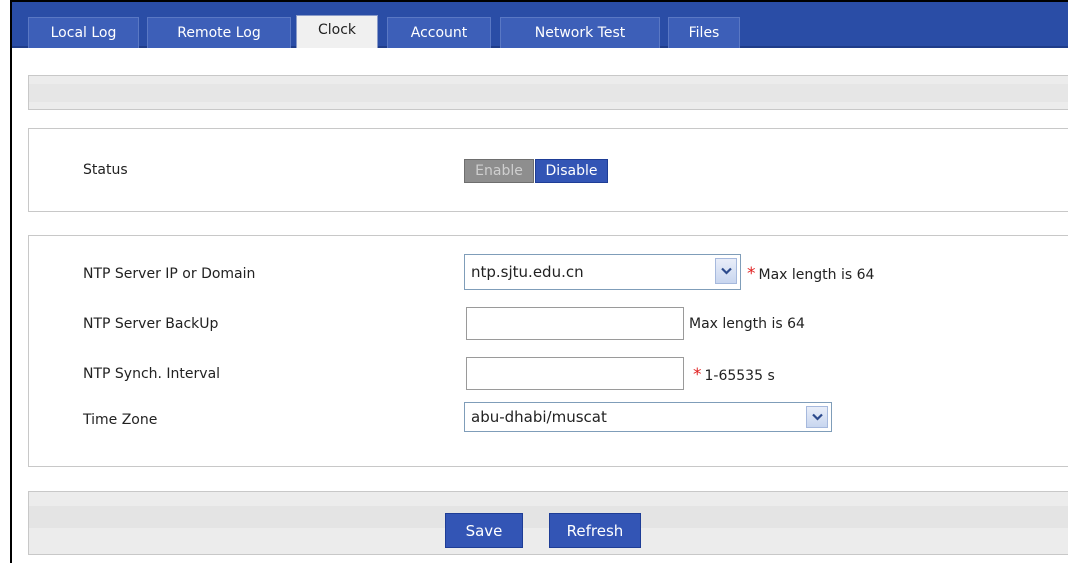 The width and height of the screenshot is (1068, 563). Describe the element at coordinates (739, 376) in the screenshot. I see `ntp-interval-hint-text: 1-65535 s` at that location.